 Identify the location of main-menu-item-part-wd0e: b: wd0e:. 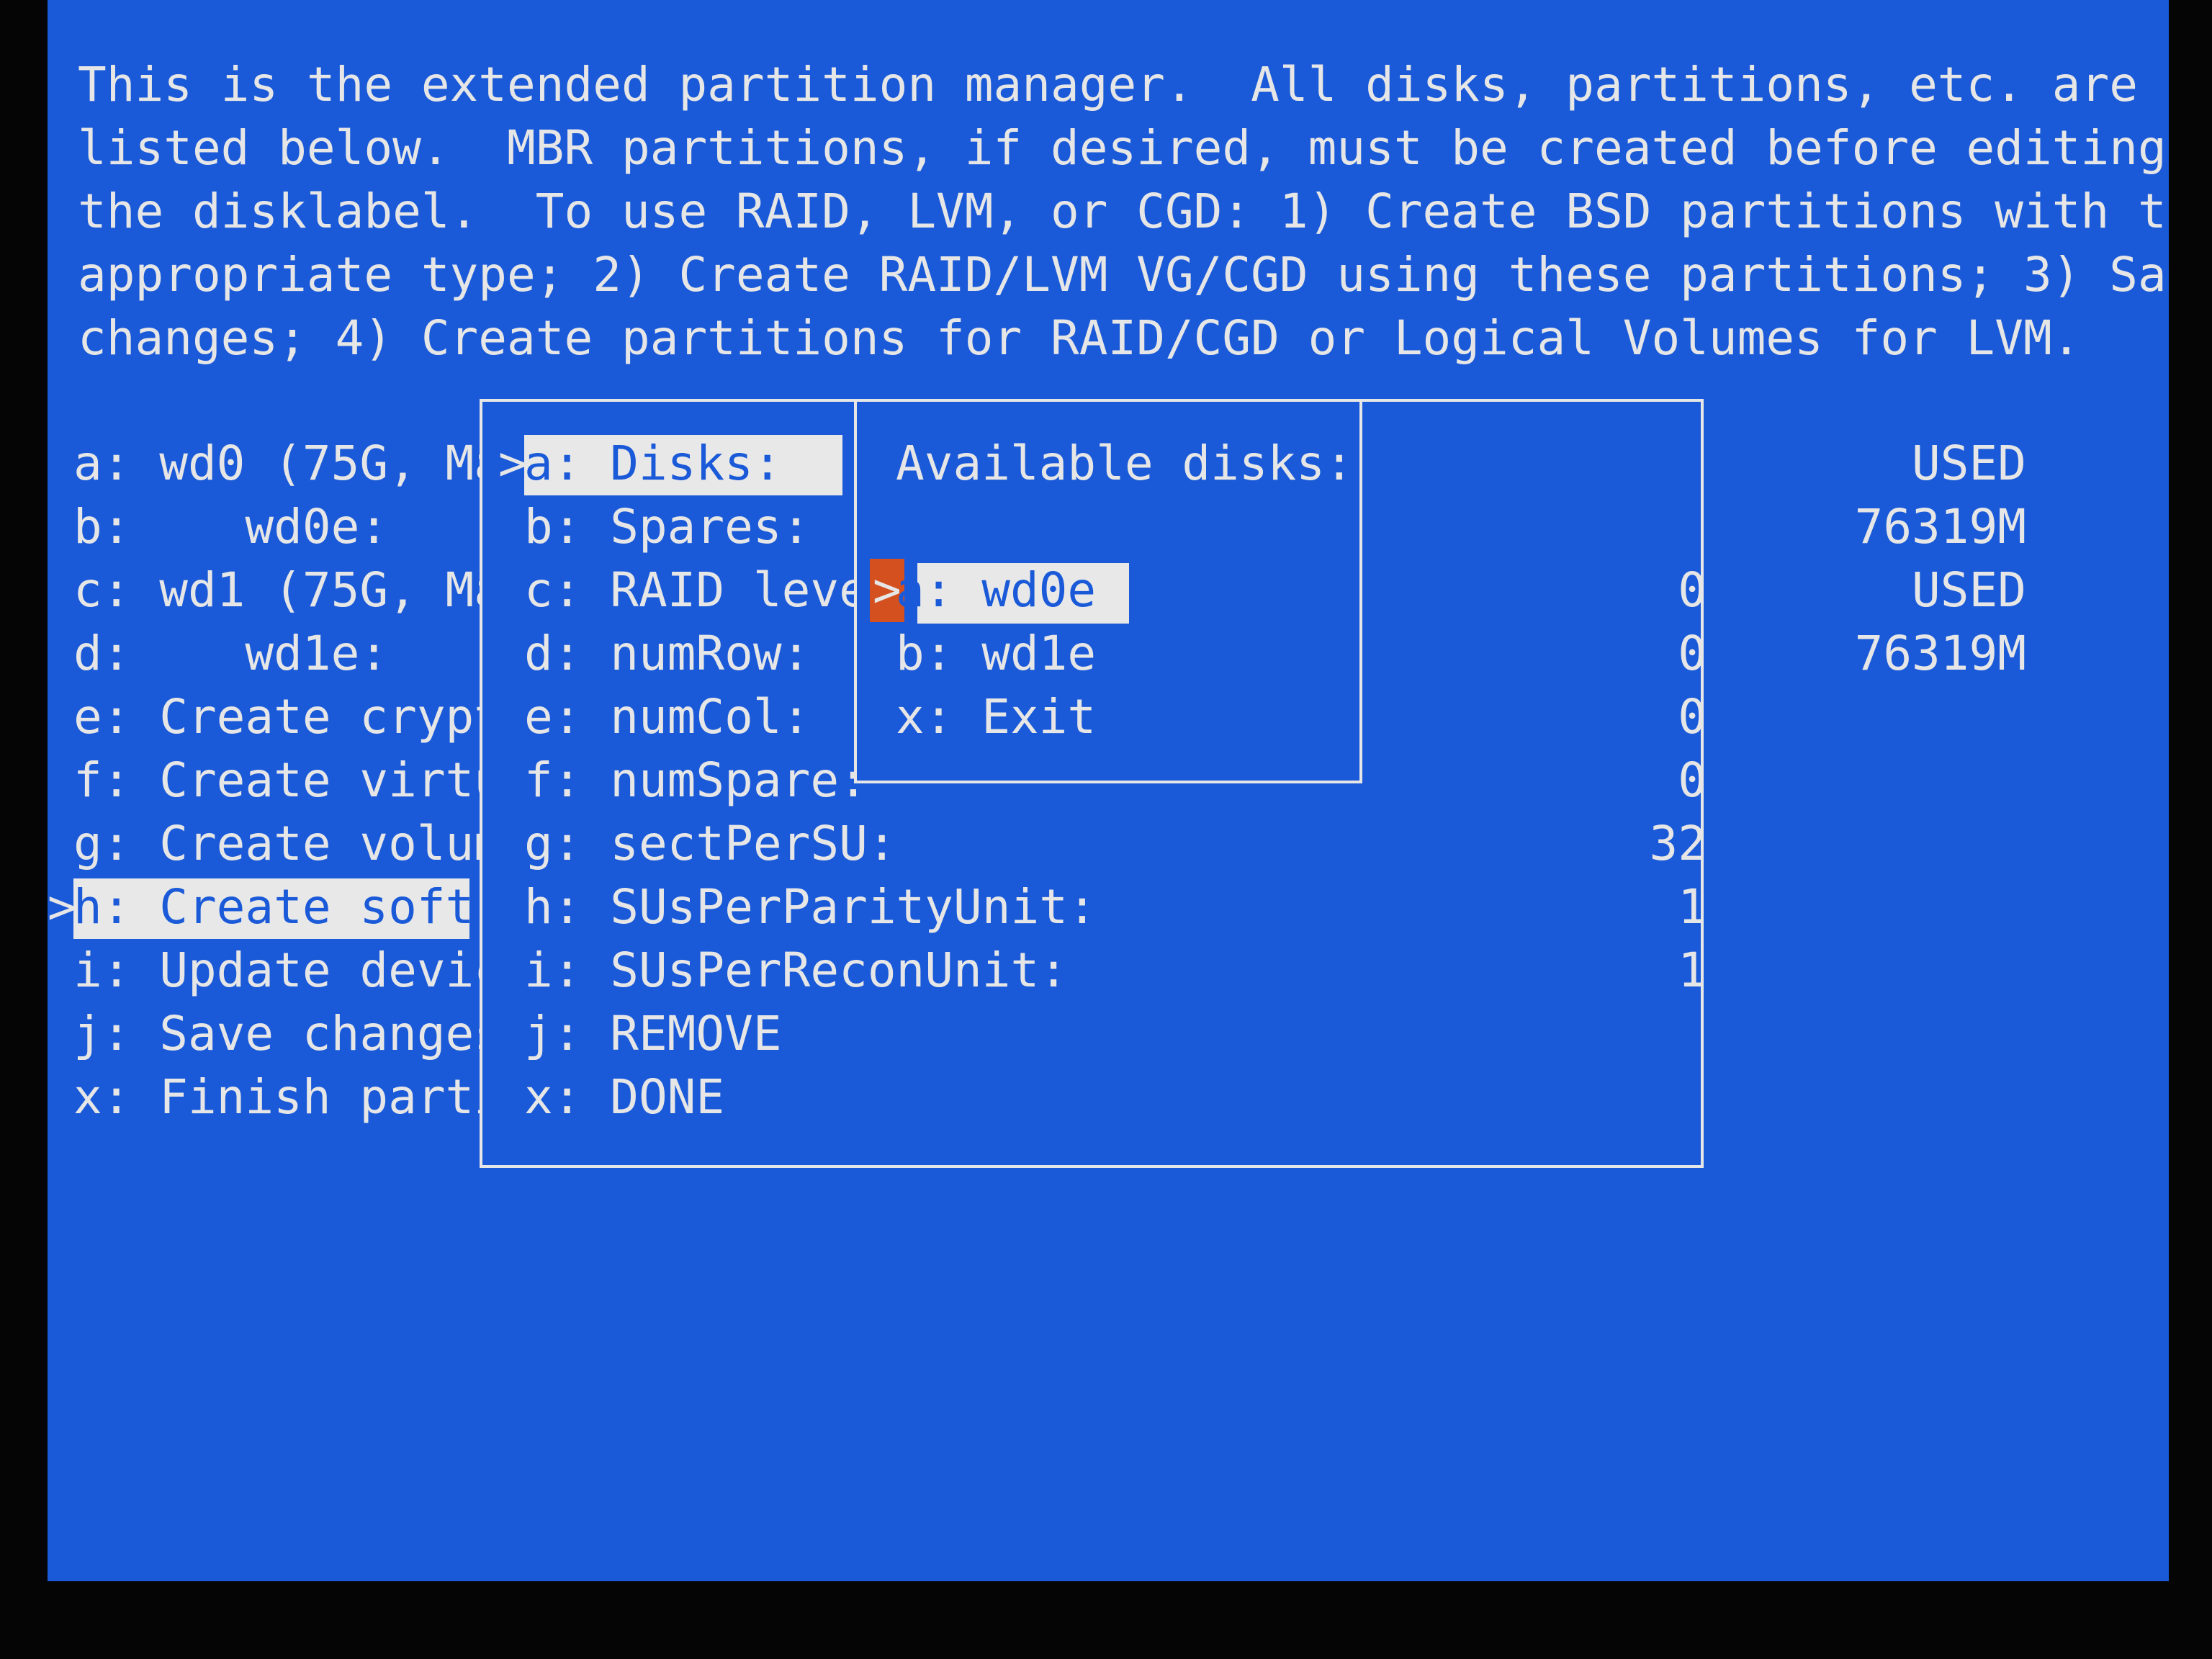
(231, 527).